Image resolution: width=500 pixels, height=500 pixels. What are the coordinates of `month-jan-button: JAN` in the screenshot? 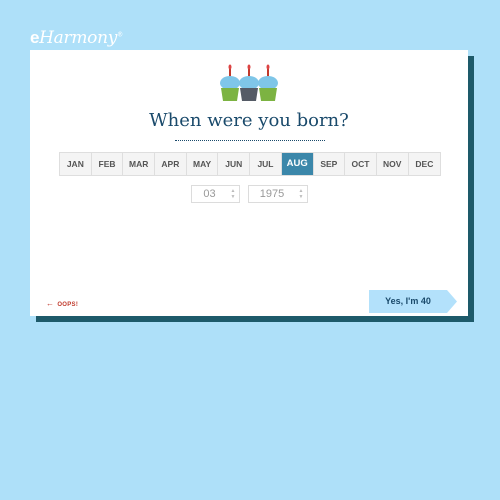 It's located at (76, 164).